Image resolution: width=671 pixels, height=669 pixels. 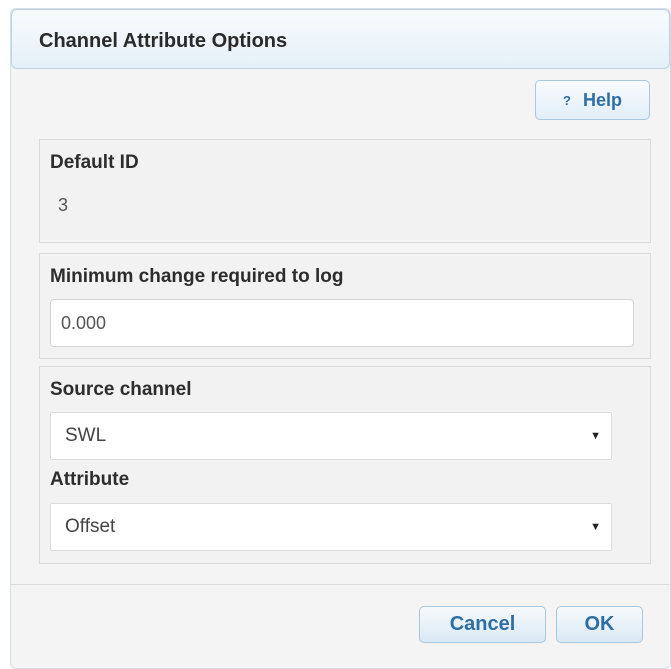 I want to click on dialog-titlebar: Channel Attribute Options, so click(x=340, y=39).